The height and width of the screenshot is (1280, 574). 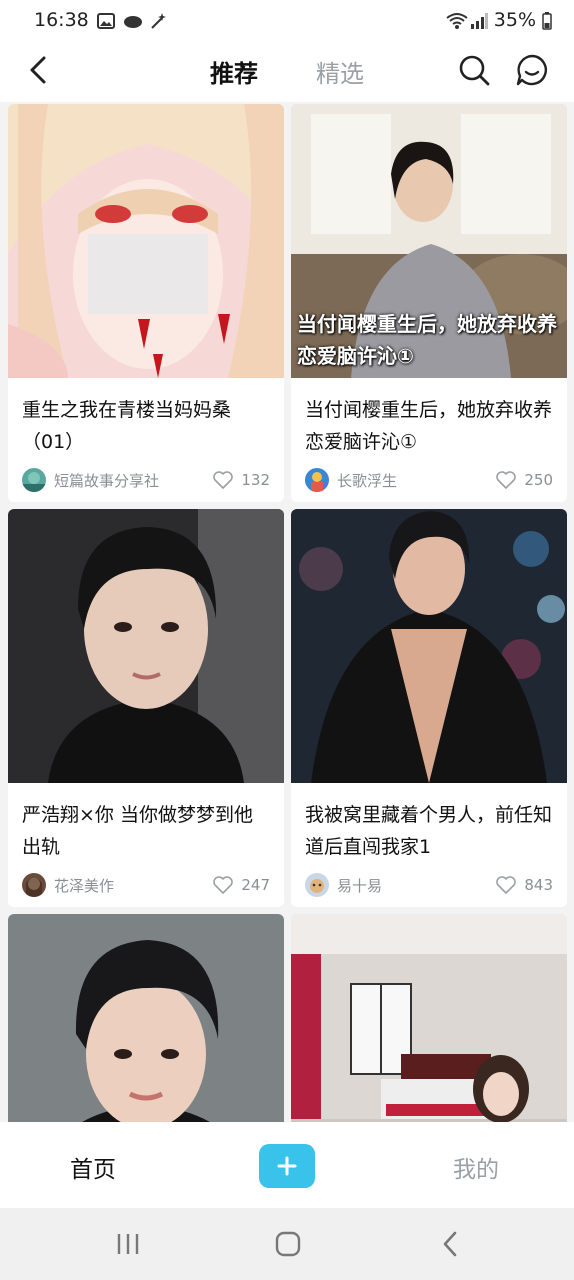 I want to click on like-button: 250, so click(x=524, y=480).